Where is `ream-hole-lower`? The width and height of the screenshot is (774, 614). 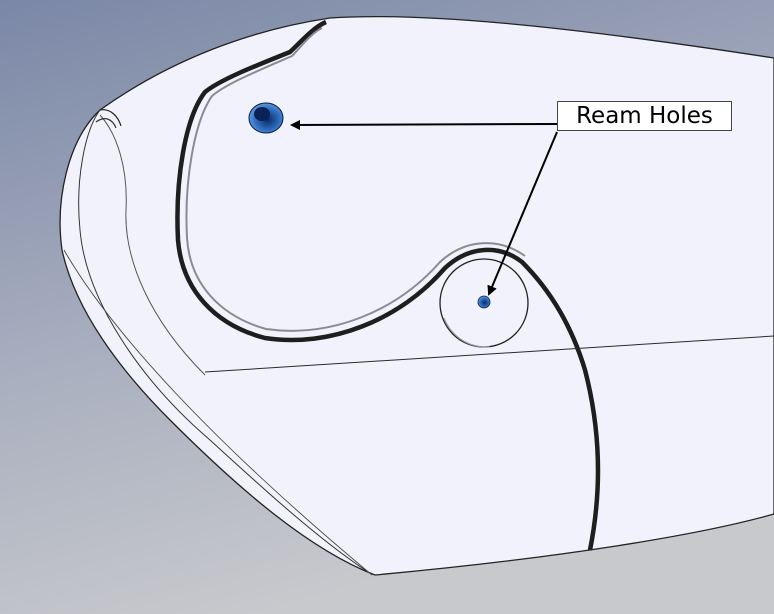 ream-hole-lower is located at coordinates (484, 302).